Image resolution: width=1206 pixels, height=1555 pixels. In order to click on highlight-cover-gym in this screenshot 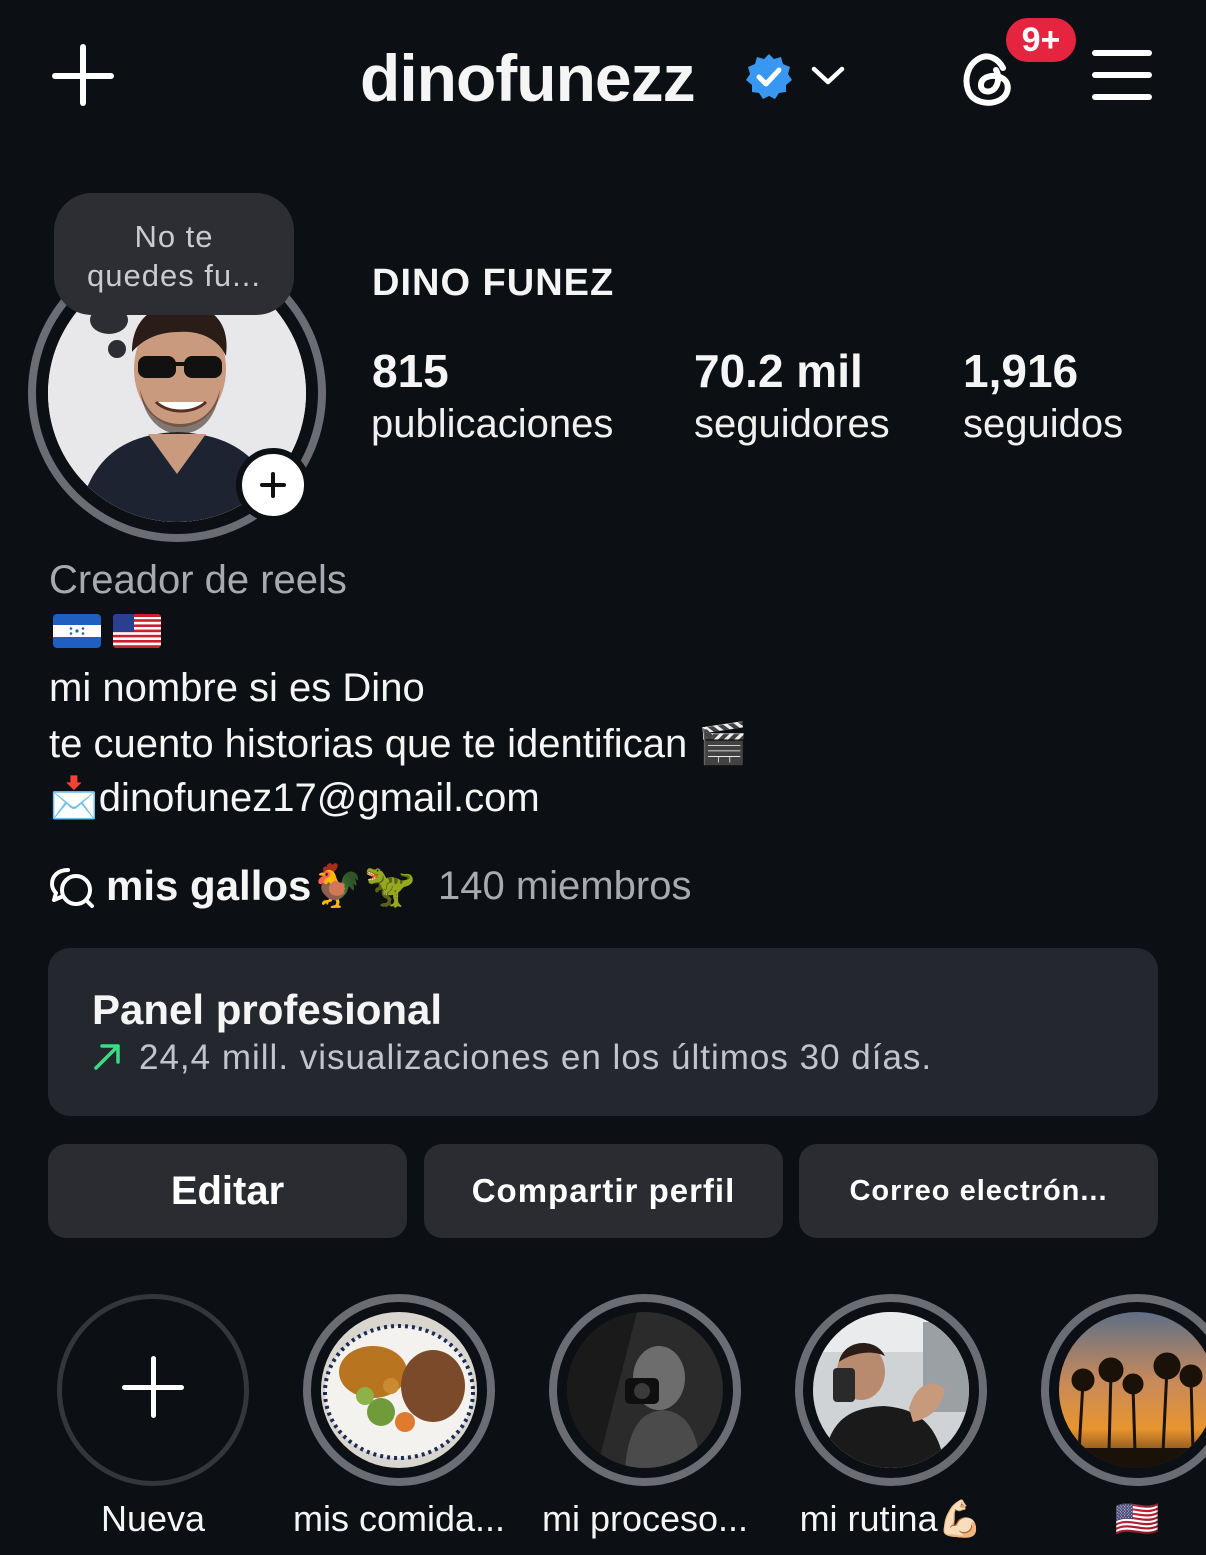, I will do `click(891, 1390)`.